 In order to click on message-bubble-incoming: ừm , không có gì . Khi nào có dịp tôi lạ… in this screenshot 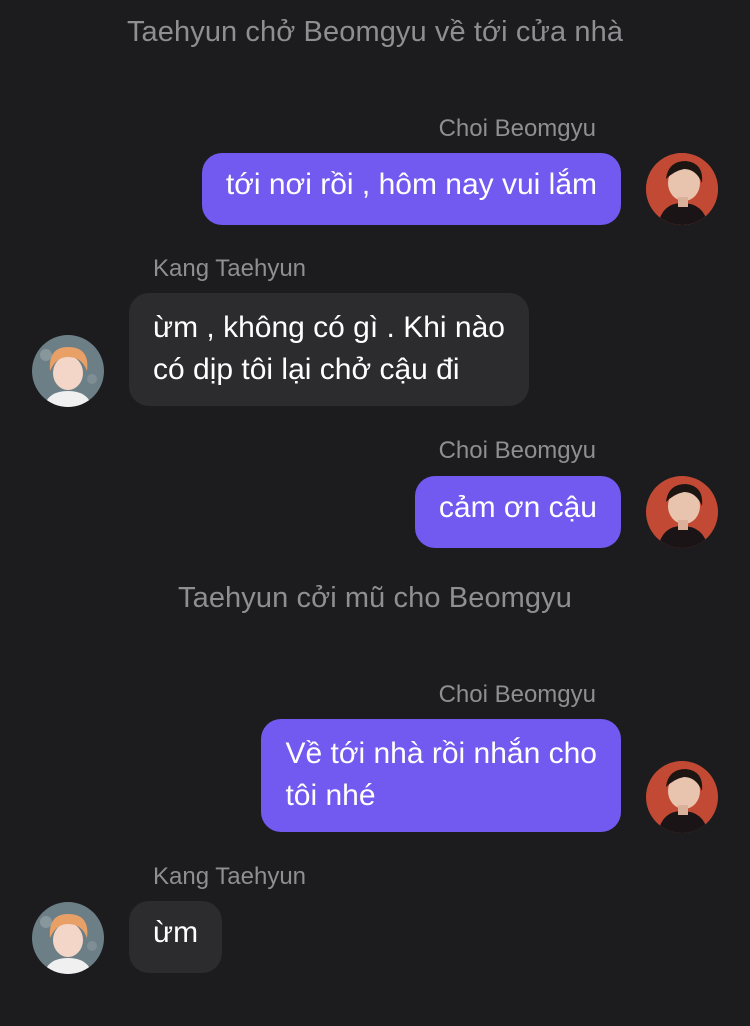, I will do `click(329, 349)`.